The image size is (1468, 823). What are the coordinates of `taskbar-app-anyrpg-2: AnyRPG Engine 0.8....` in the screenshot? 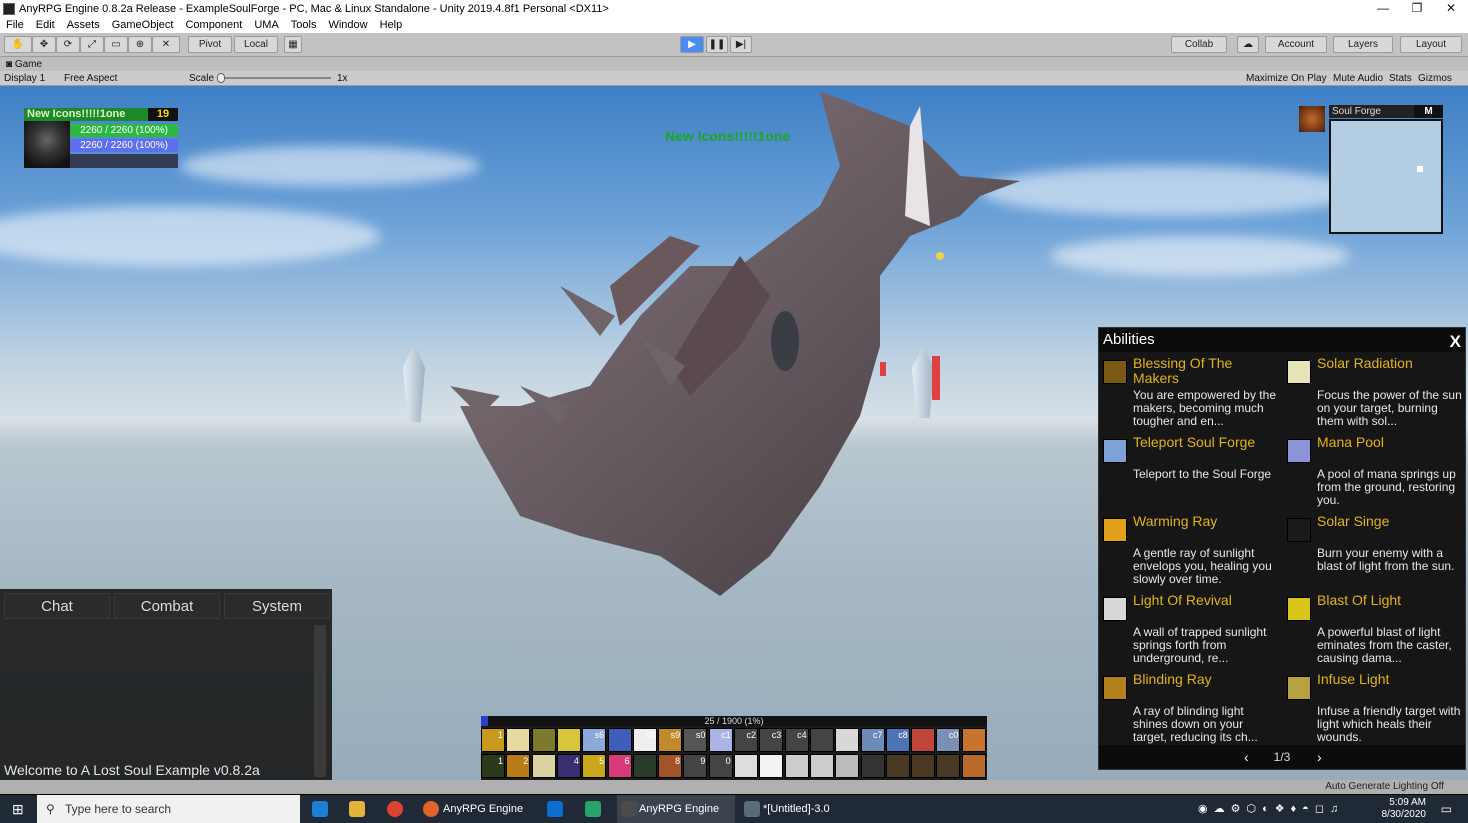 It's located at (676, 809).